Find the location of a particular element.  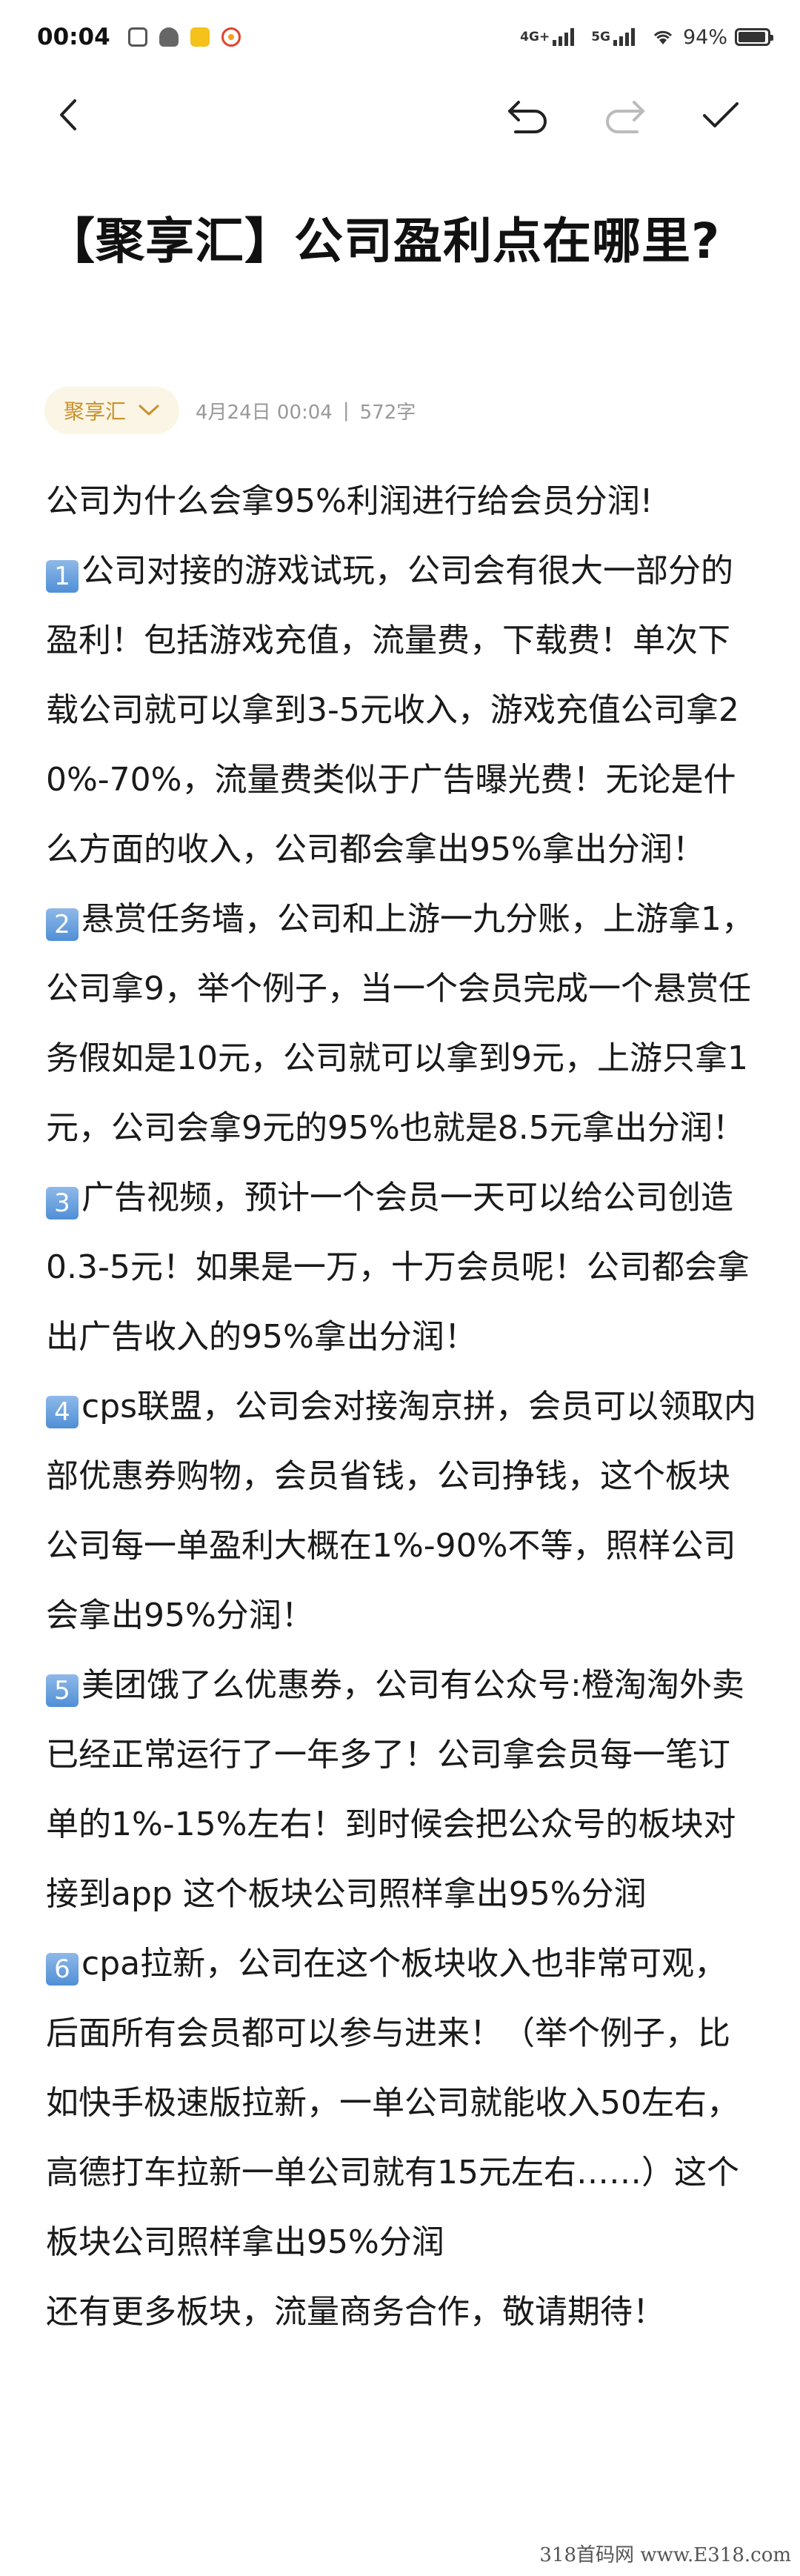

back-button is located at coordinates (68, 114).